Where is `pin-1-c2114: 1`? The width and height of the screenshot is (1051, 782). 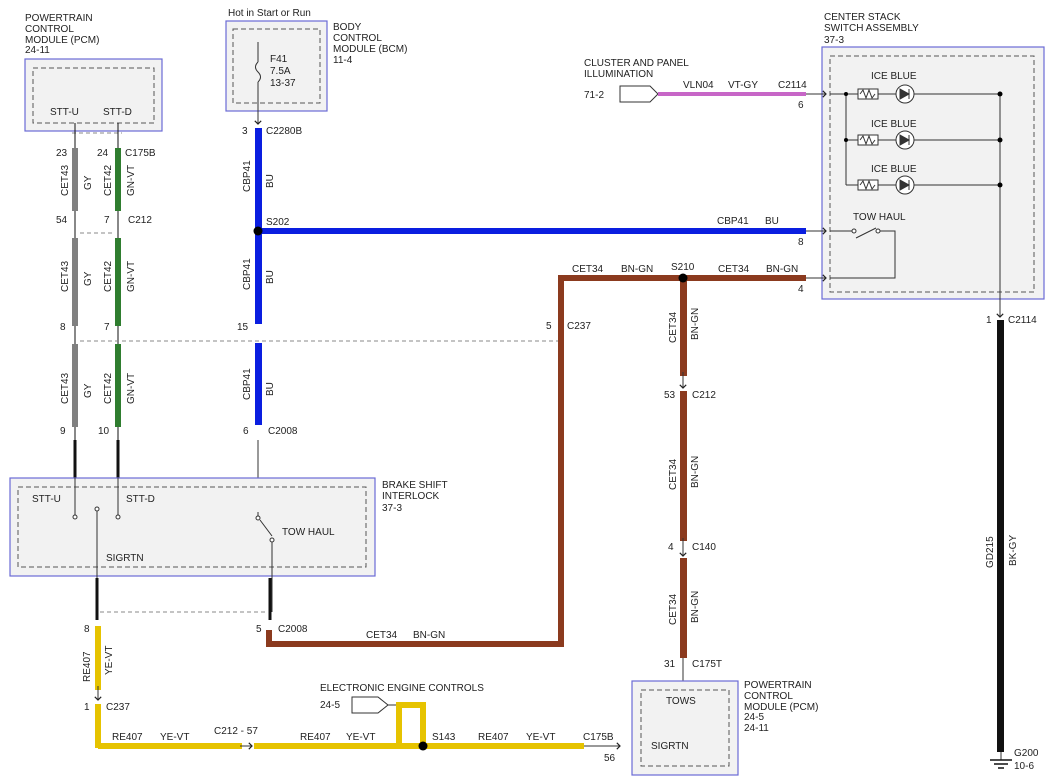
pin-1-c2114: 1 is located at coordinates (989, 320).